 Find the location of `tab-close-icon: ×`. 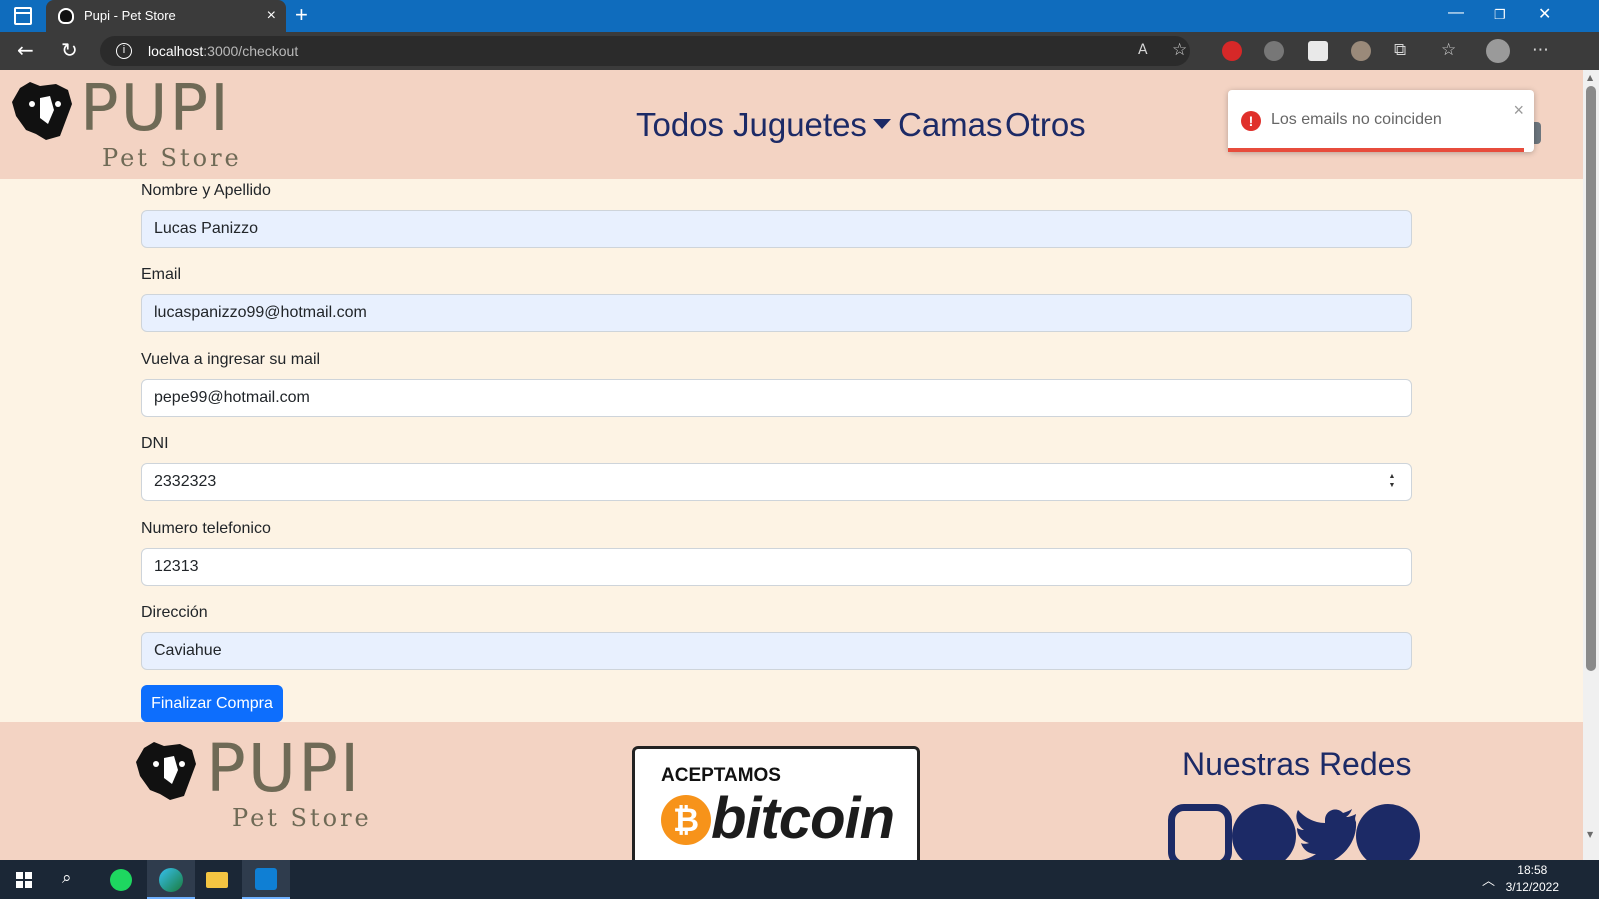

tab-close-icon: × is located at coordinates (271, 16).